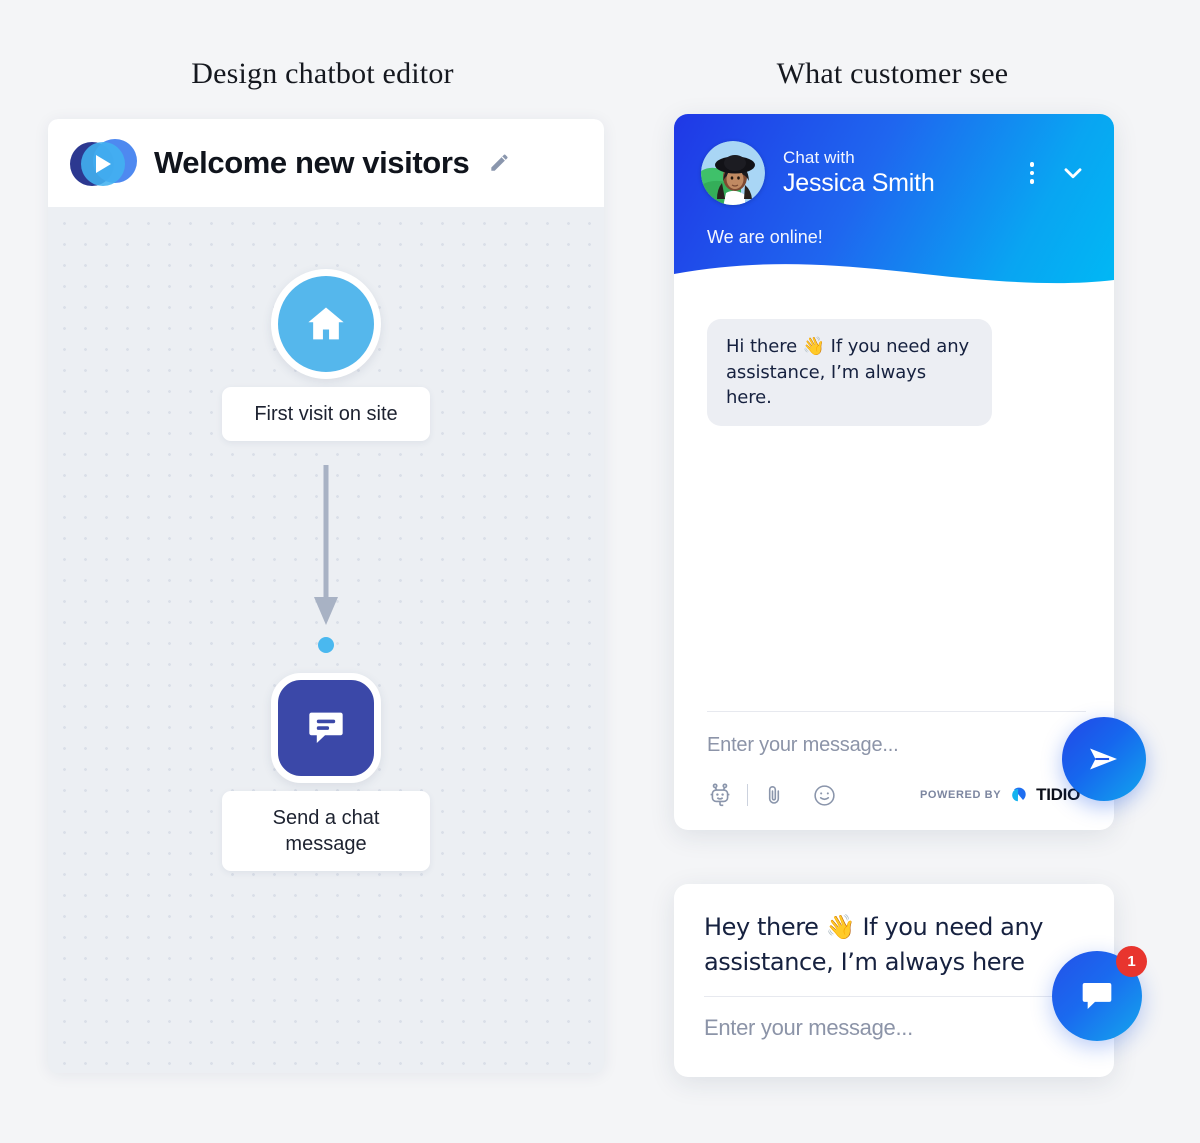  I want to click on editor-toolbar: Welcome new visitors, so click(326, 163).